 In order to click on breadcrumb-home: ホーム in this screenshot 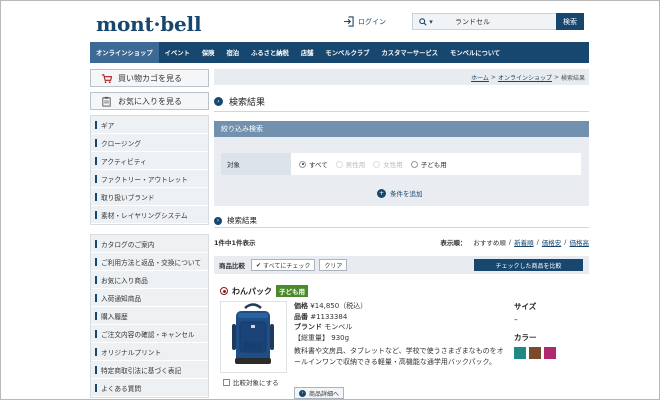, I will do `click(480, 77)`.